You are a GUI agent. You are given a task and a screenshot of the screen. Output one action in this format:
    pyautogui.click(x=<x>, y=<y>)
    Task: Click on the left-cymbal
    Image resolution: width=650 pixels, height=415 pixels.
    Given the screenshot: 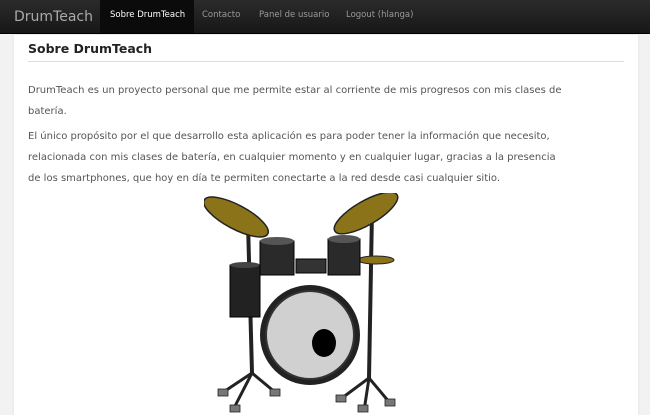 What is the action you would take?
    pyautogui.click(x=237, y=217)
    